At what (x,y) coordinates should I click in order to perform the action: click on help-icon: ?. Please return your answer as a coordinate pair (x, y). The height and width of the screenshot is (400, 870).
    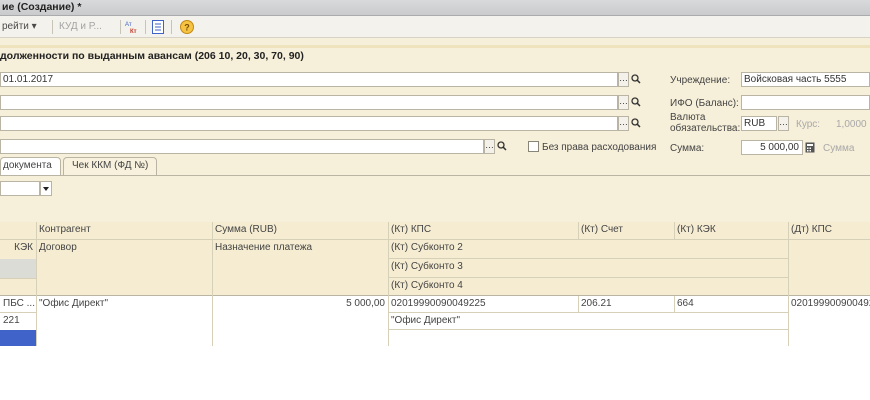
    Looking at the image, I should click on (187, 27).